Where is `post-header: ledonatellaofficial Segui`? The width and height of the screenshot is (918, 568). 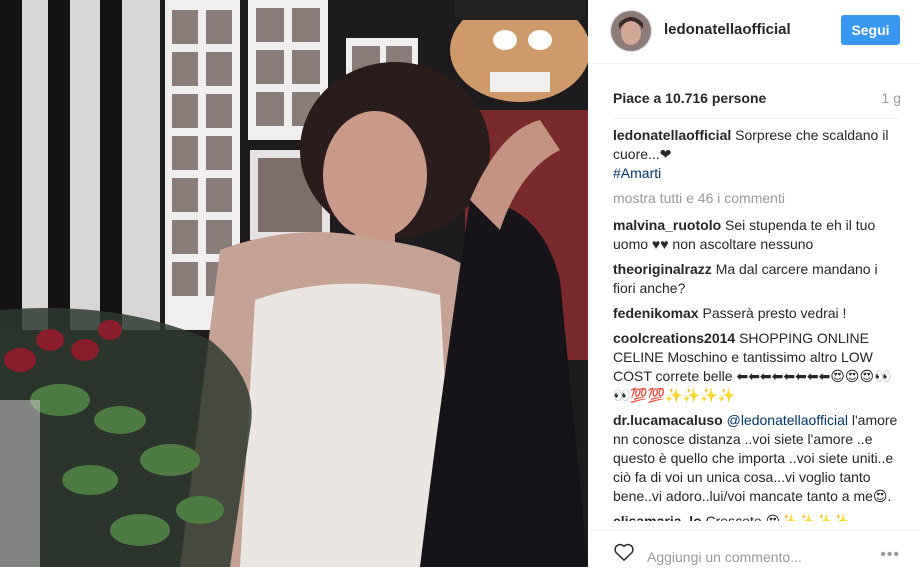
post-header: ledonatellaofficial Segui is located at coordinates (753, 32).